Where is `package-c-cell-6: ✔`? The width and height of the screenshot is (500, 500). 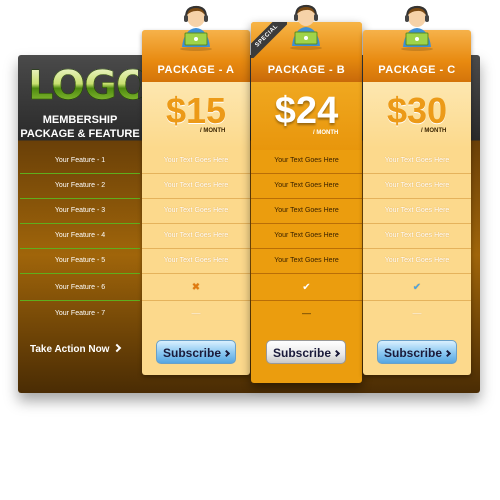
package-c-cell-6: ✔ is located at coordinates (417, 287).